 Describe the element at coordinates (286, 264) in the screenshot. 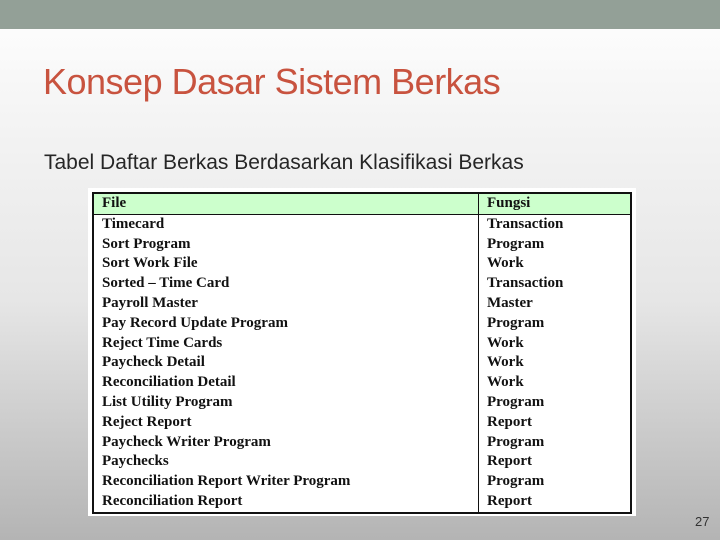

I see `cell-file: Sort Work File` at that location.